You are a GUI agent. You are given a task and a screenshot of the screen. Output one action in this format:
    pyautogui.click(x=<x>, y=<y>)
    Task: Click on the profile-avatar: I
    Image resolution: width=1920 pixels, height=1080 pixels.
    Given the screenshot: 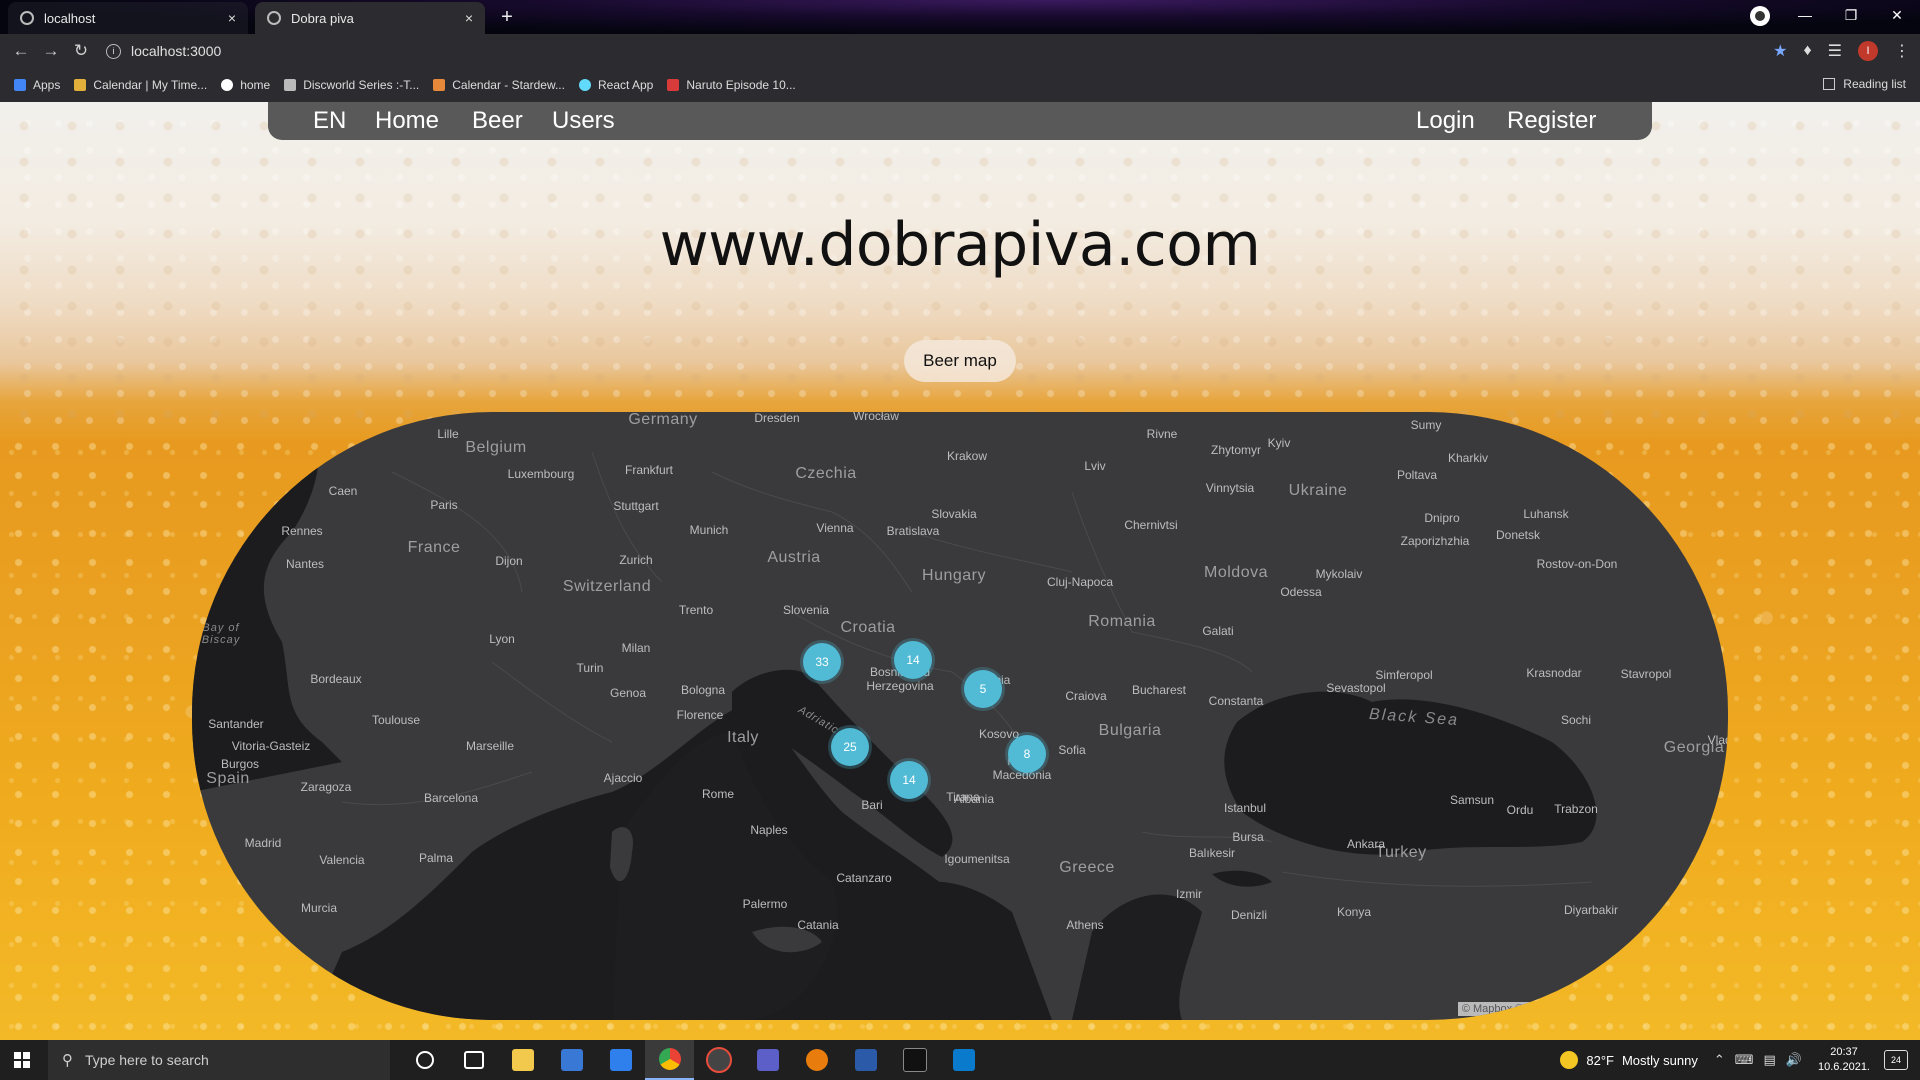 What is the action you would take?
    pyautogui.click(x=1868, y=51)
    